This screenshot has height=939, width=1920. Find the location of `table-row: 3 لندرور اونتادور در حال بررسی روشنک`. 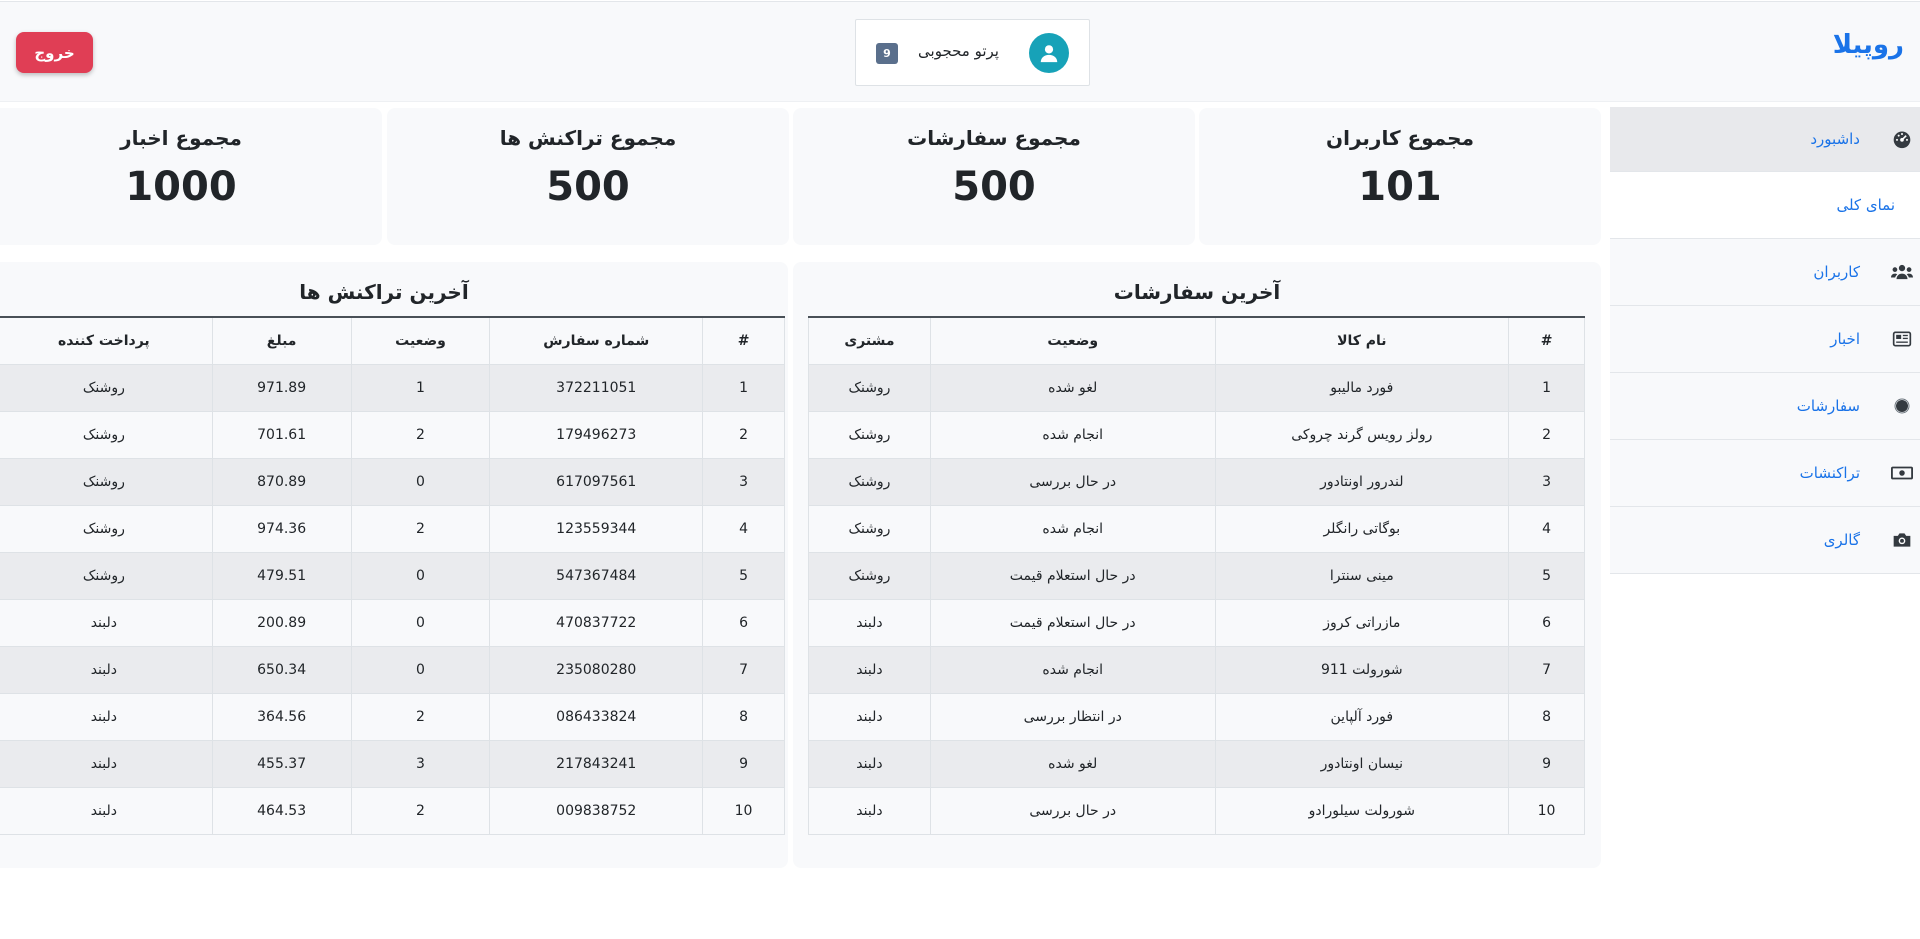

table-row: 3 لندرور اونتادور در حال بررسی روشنک is located at coordinates (1196, 481).